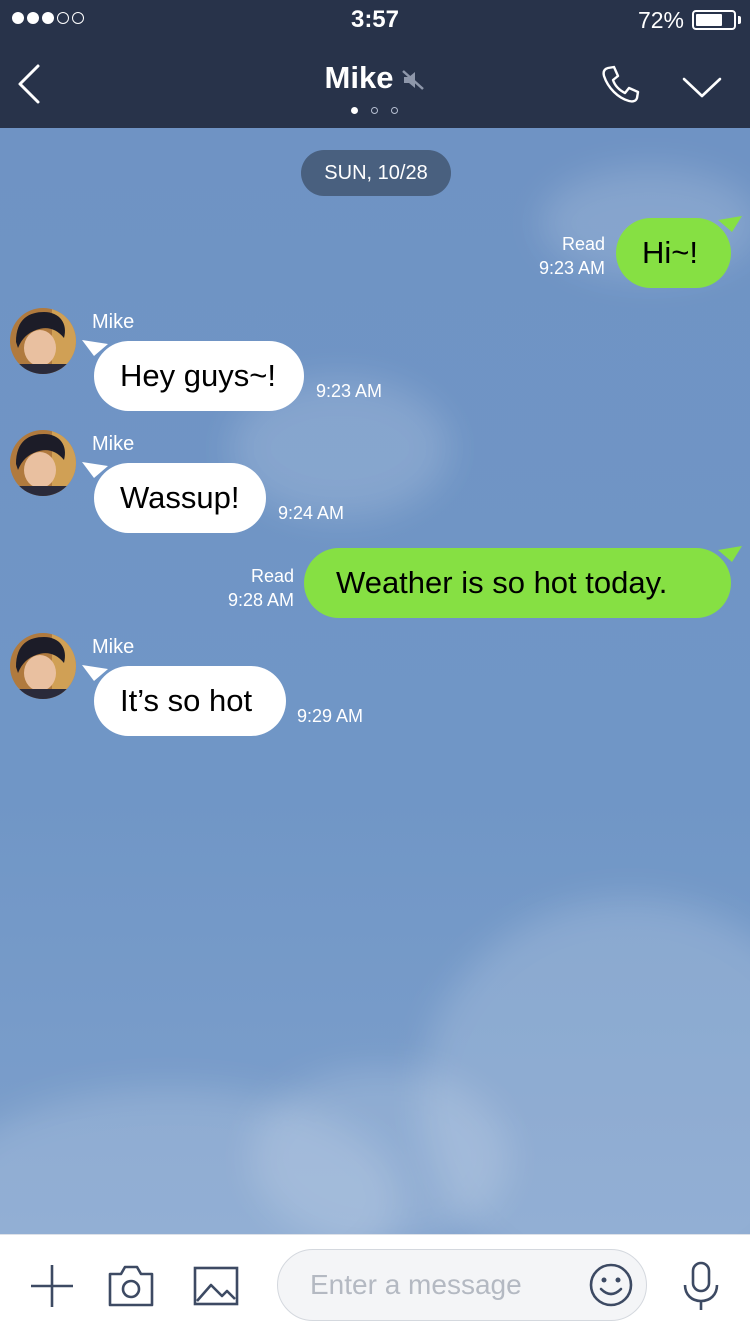  I want to click on smiley-icon, so click(611, 1285).